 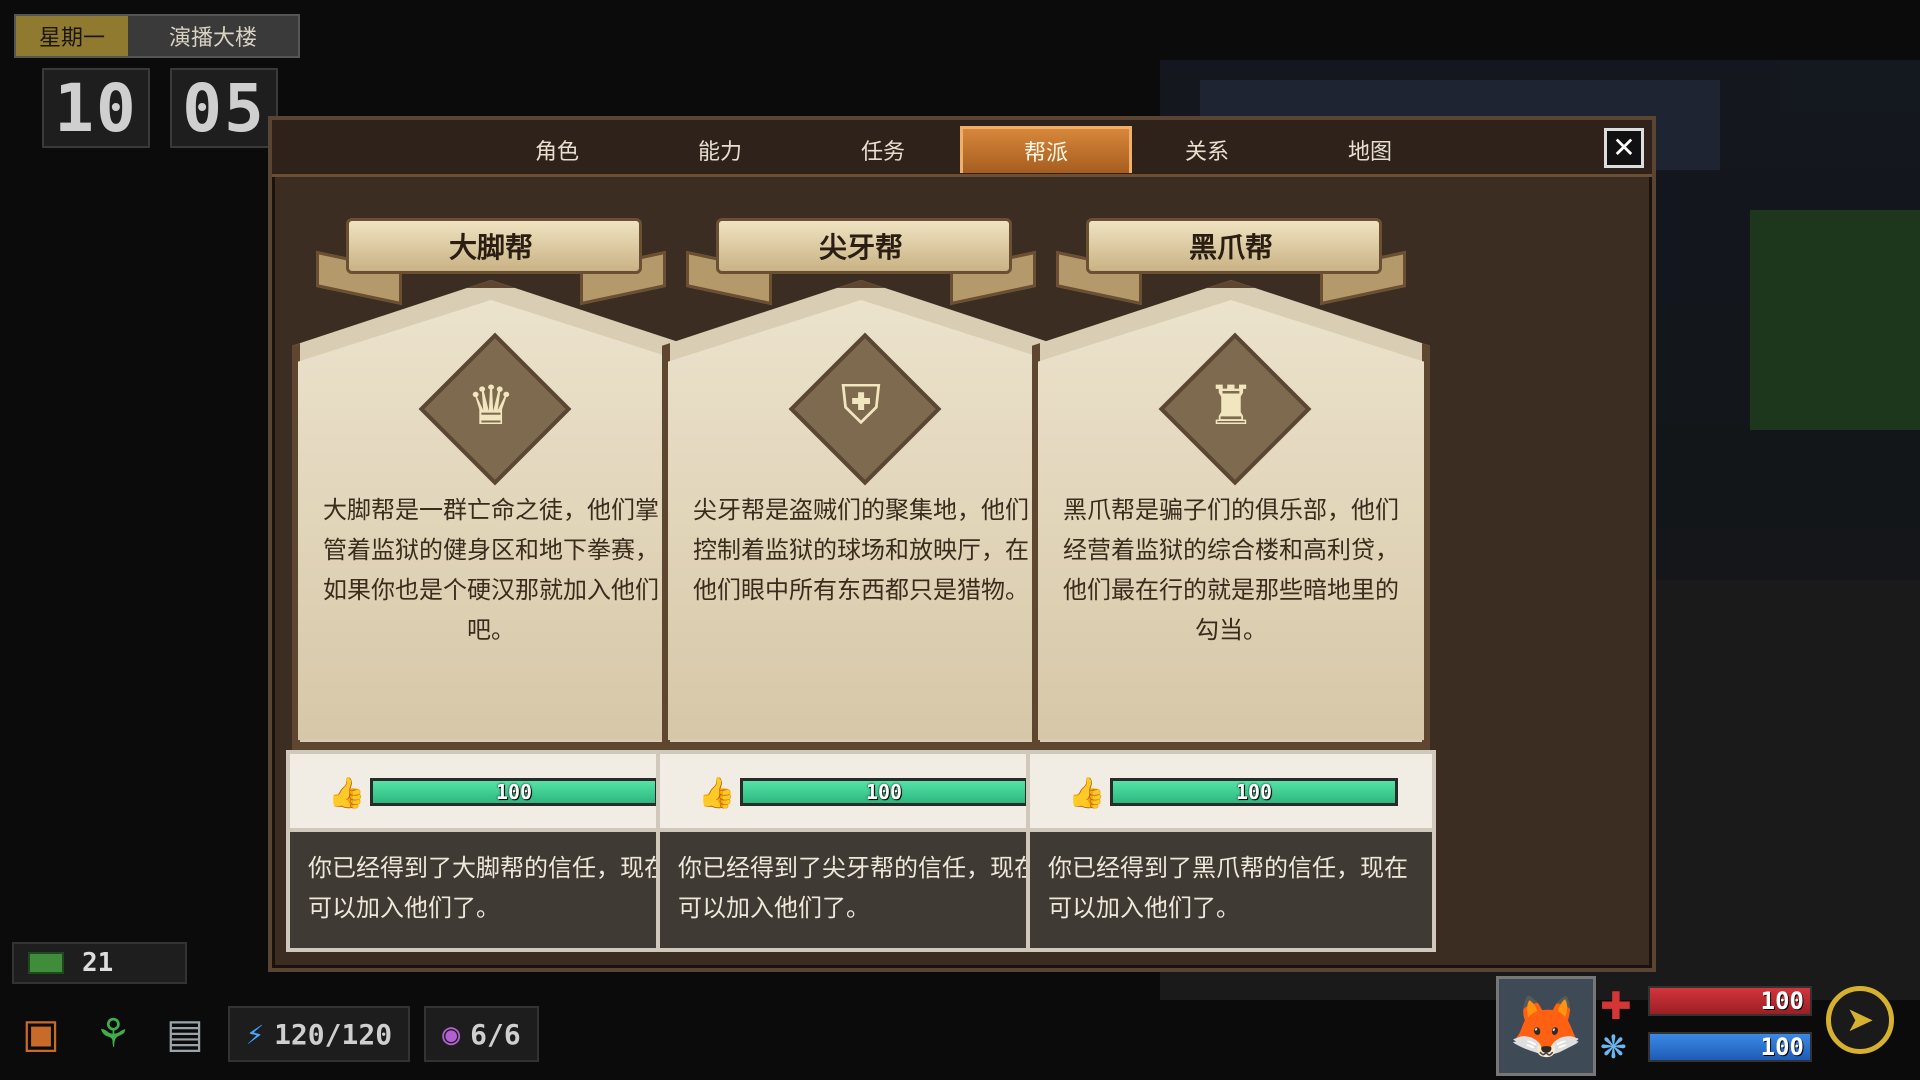 I want to click on notes-icon: ▤, so click(x=185, y=1034).